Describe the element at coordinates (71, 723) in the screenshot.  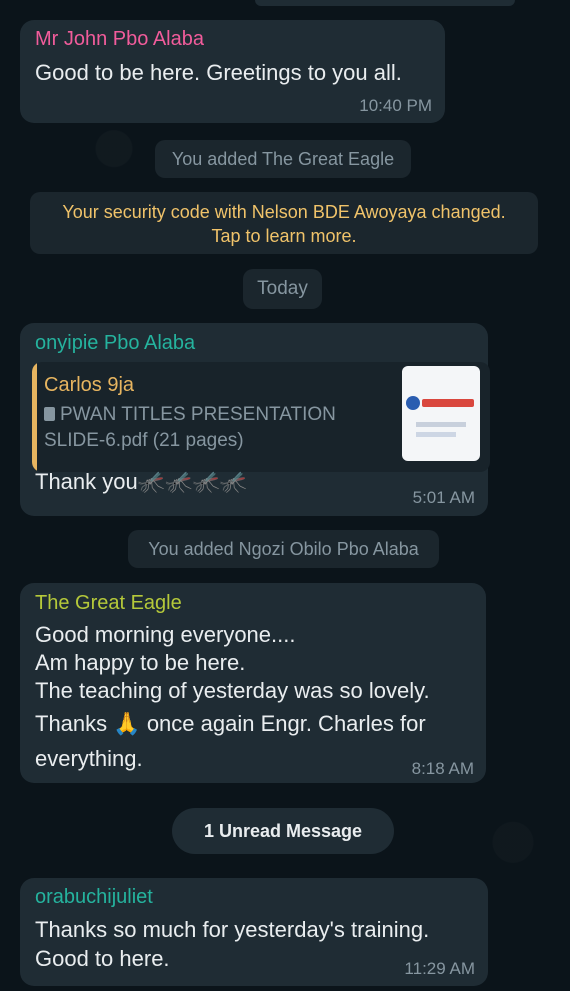
I see `message-text-segment: Thanks` at that location.